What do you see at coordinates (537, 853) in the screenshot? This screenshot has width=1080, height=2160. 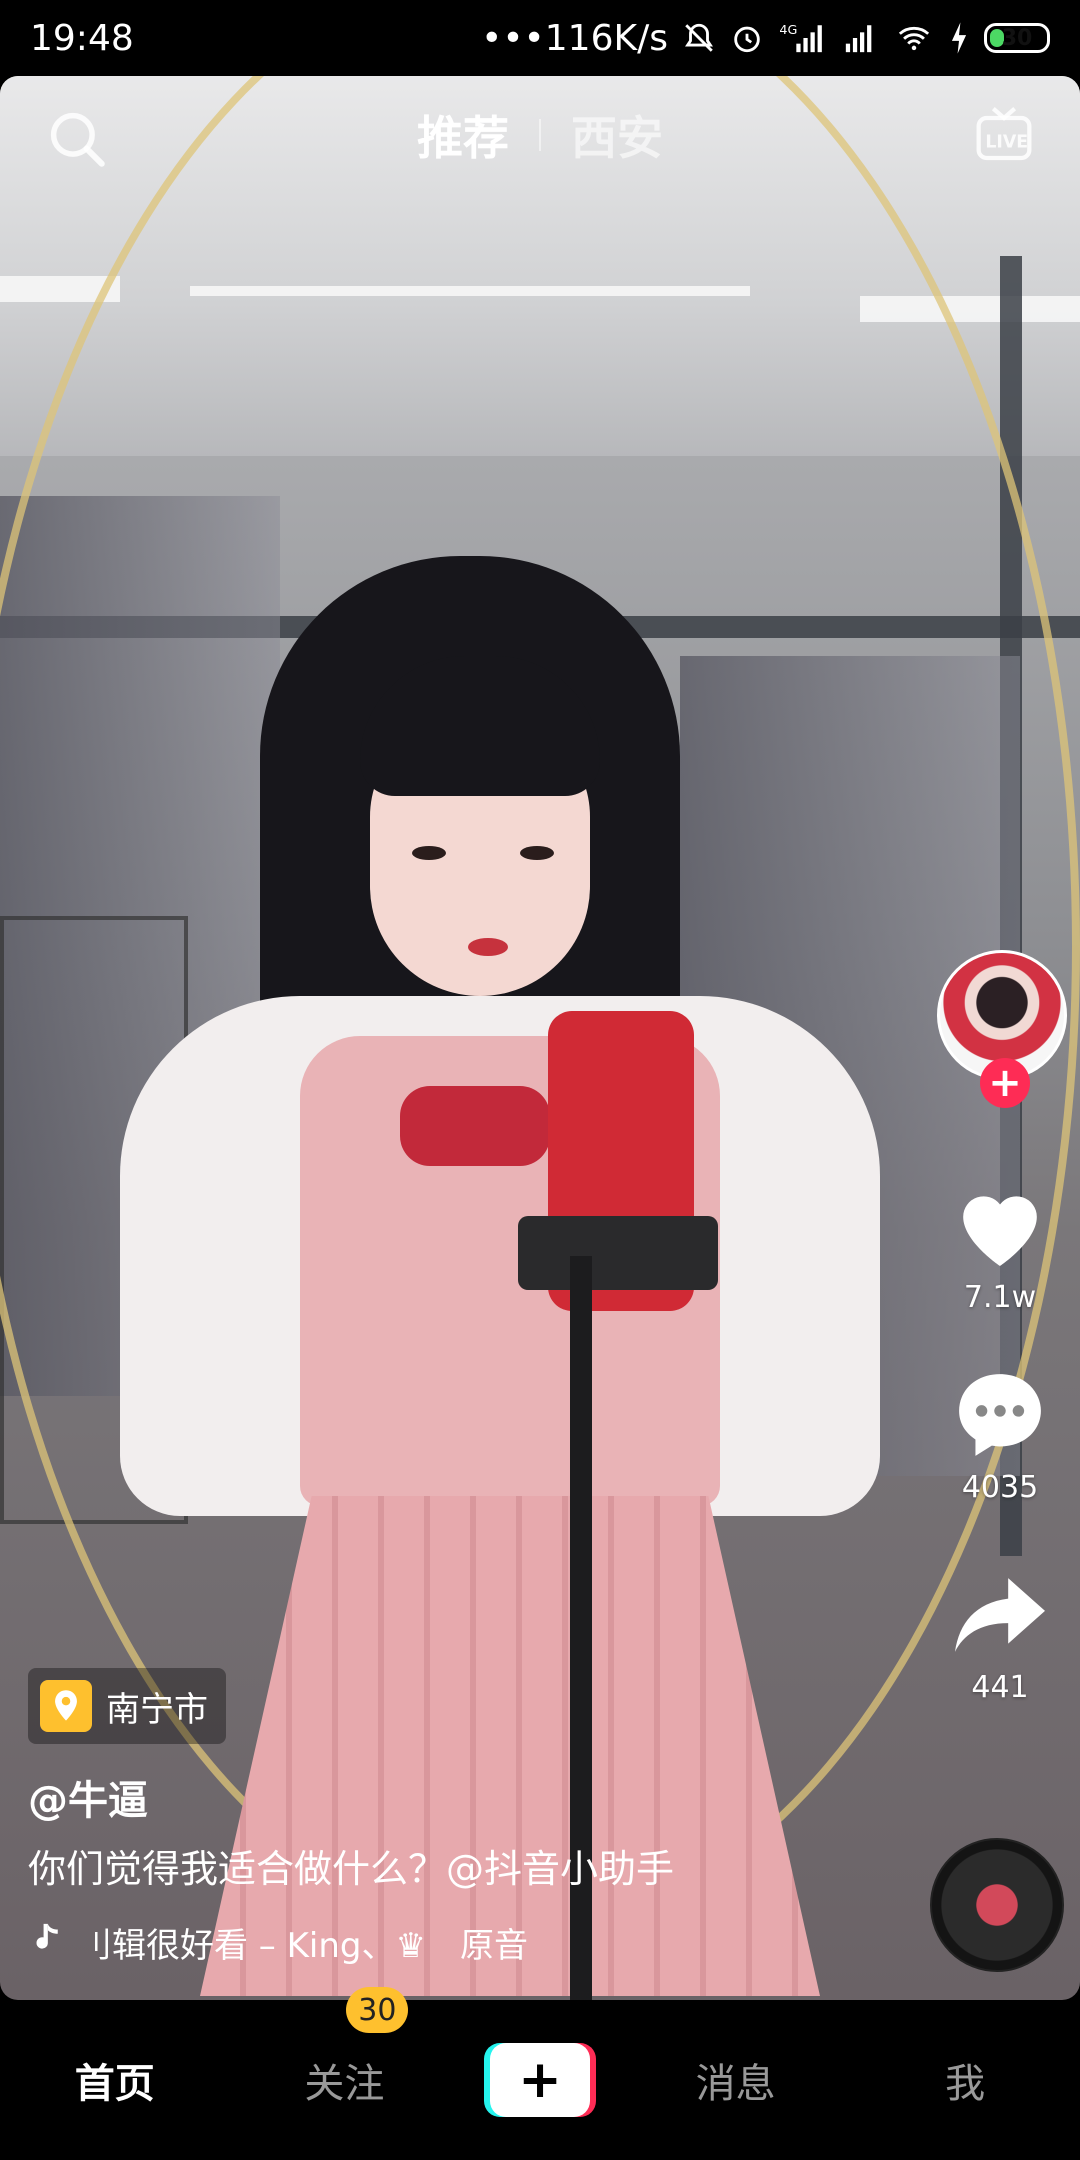 I see `figure-eye-right` at bounding box center [537, 853].